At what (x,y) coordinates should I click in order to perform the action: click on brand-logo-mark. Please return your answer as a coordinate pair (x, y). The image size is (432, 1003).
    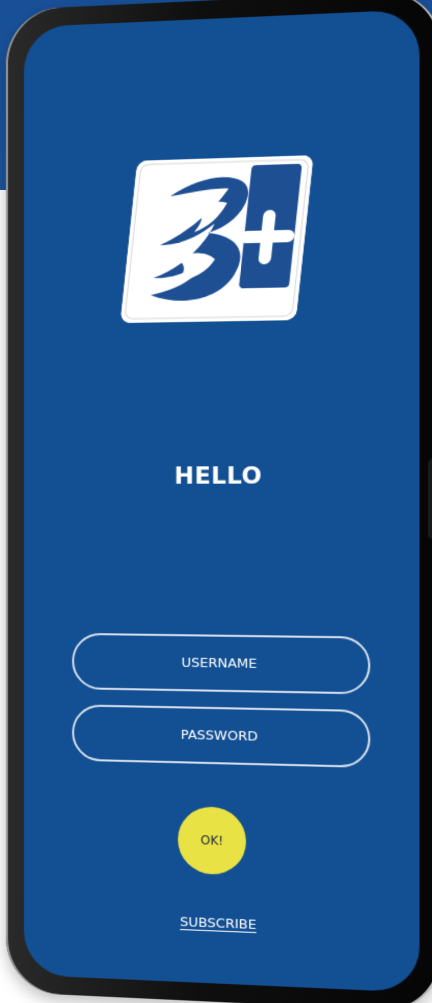
    Looking at the image, I should click on (217, 239).